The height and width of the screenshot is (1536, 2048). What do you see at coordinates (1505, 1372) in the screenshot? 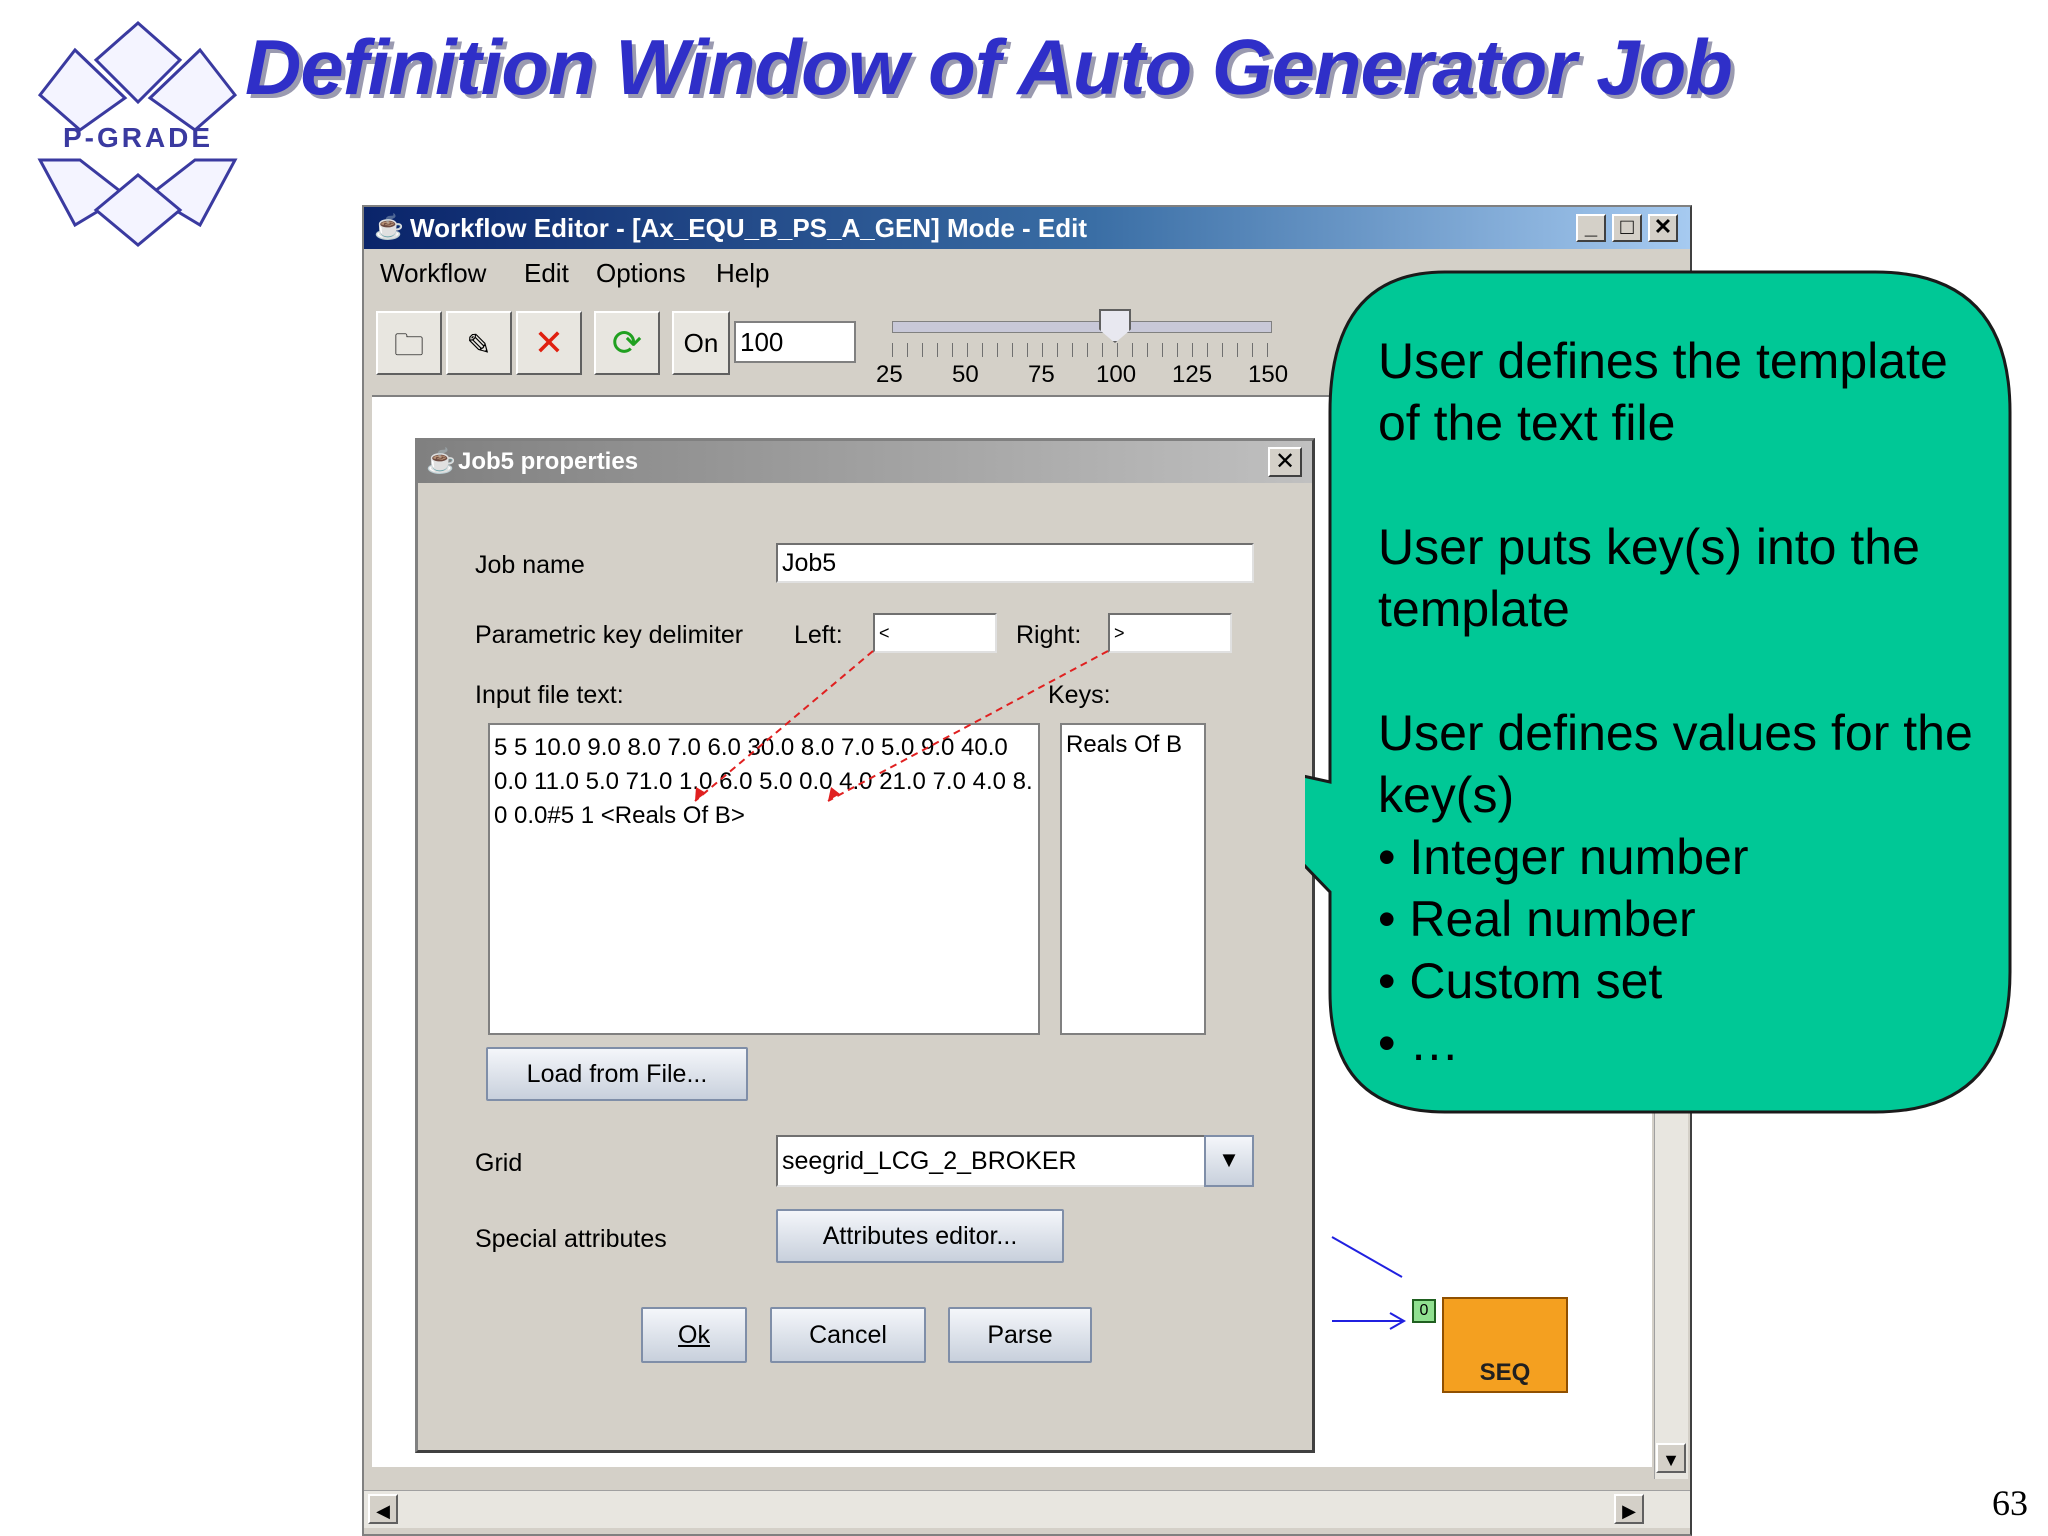
I see `seq-job-label: SEQ` at bounding box center [1505, 1372].